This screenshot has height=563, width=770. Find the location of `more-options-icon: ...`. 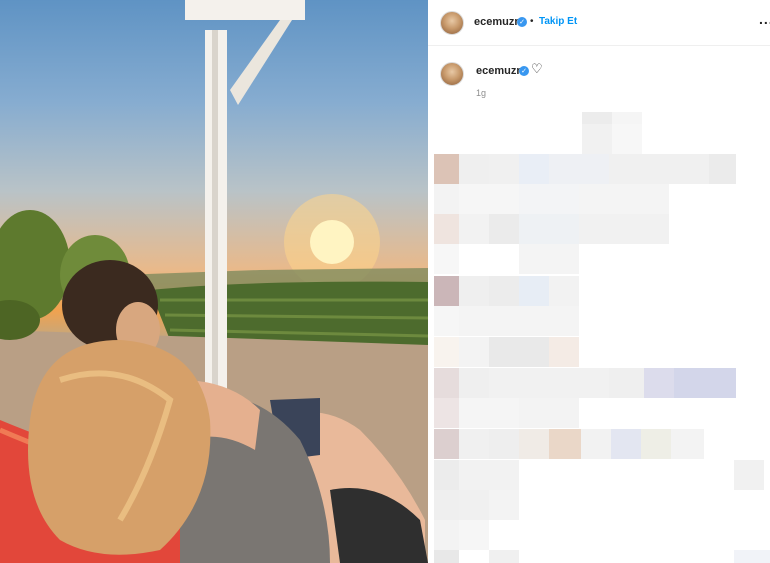

more-options-icon: ... is located at coordinates (764, 19).